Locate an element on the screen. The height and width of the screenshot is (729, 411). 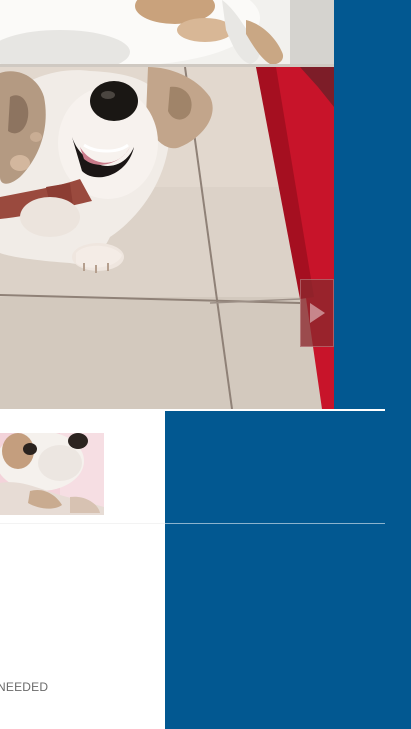
next-photo-button is located at coordinates (317, 313).